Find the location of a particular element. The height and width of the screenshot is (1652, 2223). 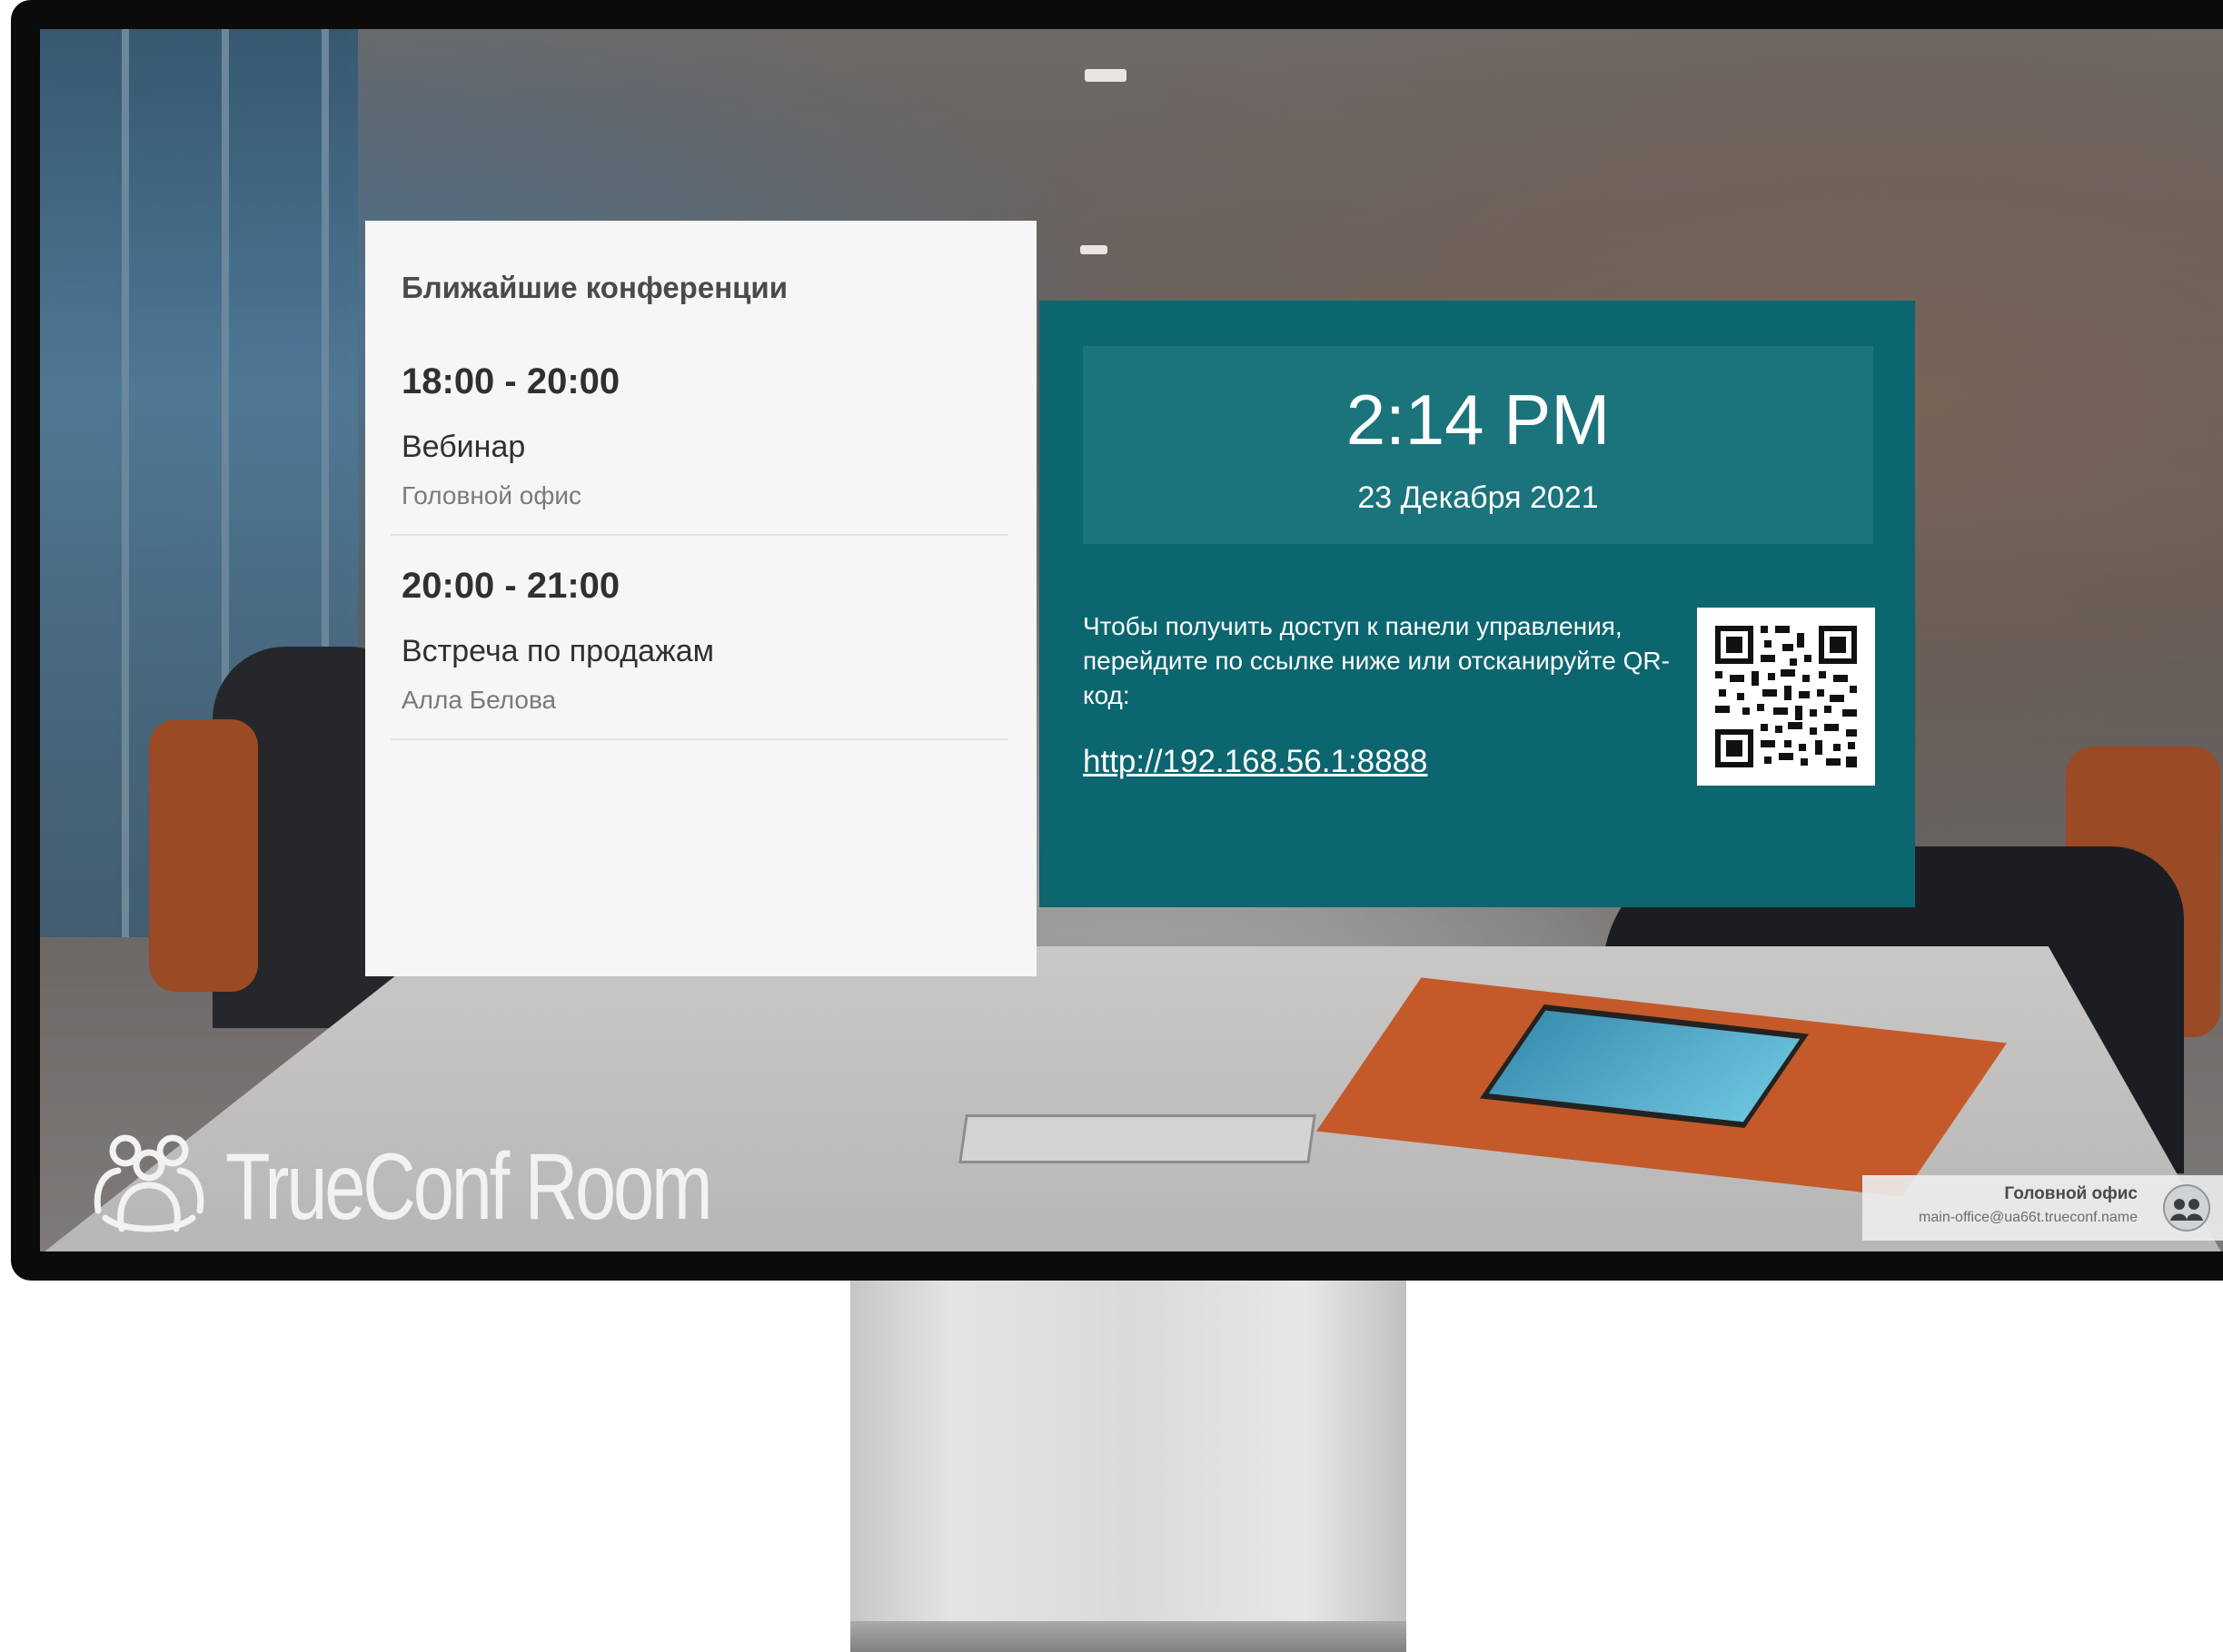

background-vent is located at coordinates (1137, 1138).